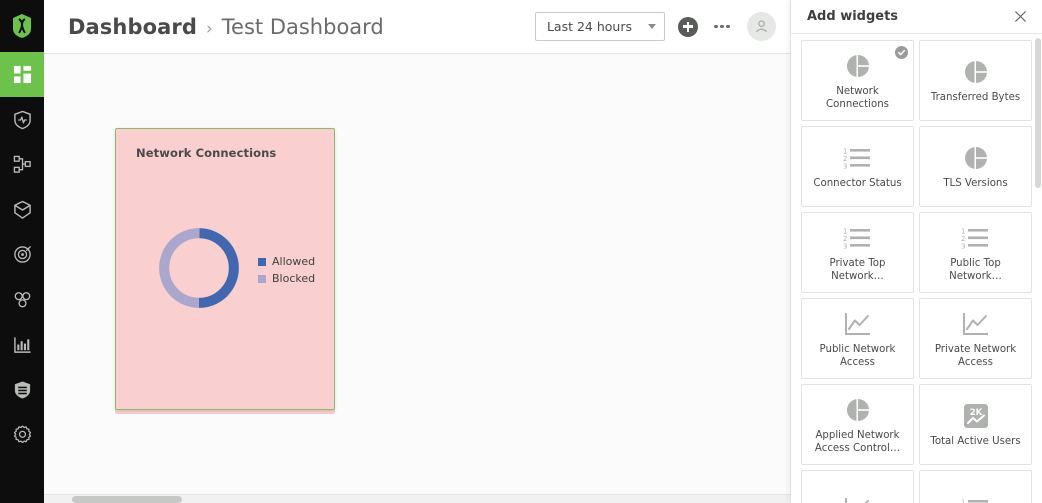  I want to click on shield-list-icon, so click(22, 389).